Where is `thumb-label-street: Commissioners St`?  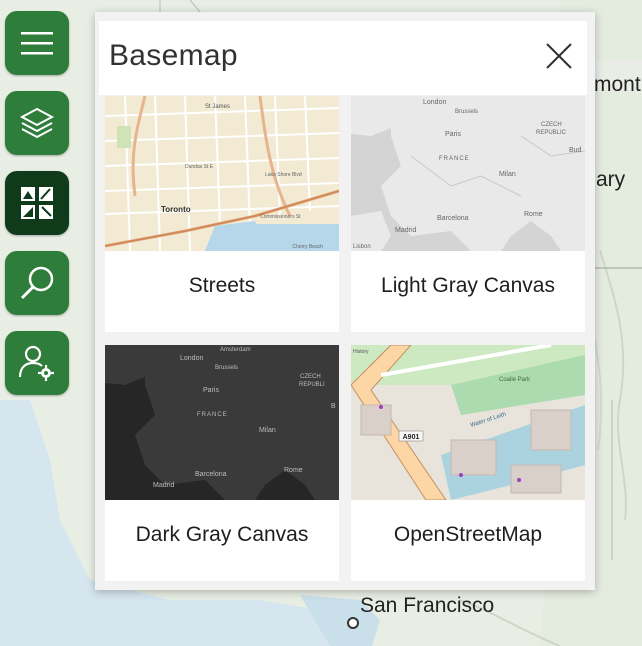
thumb-label-street: Commissioners St is located at coordinates (280, 217).